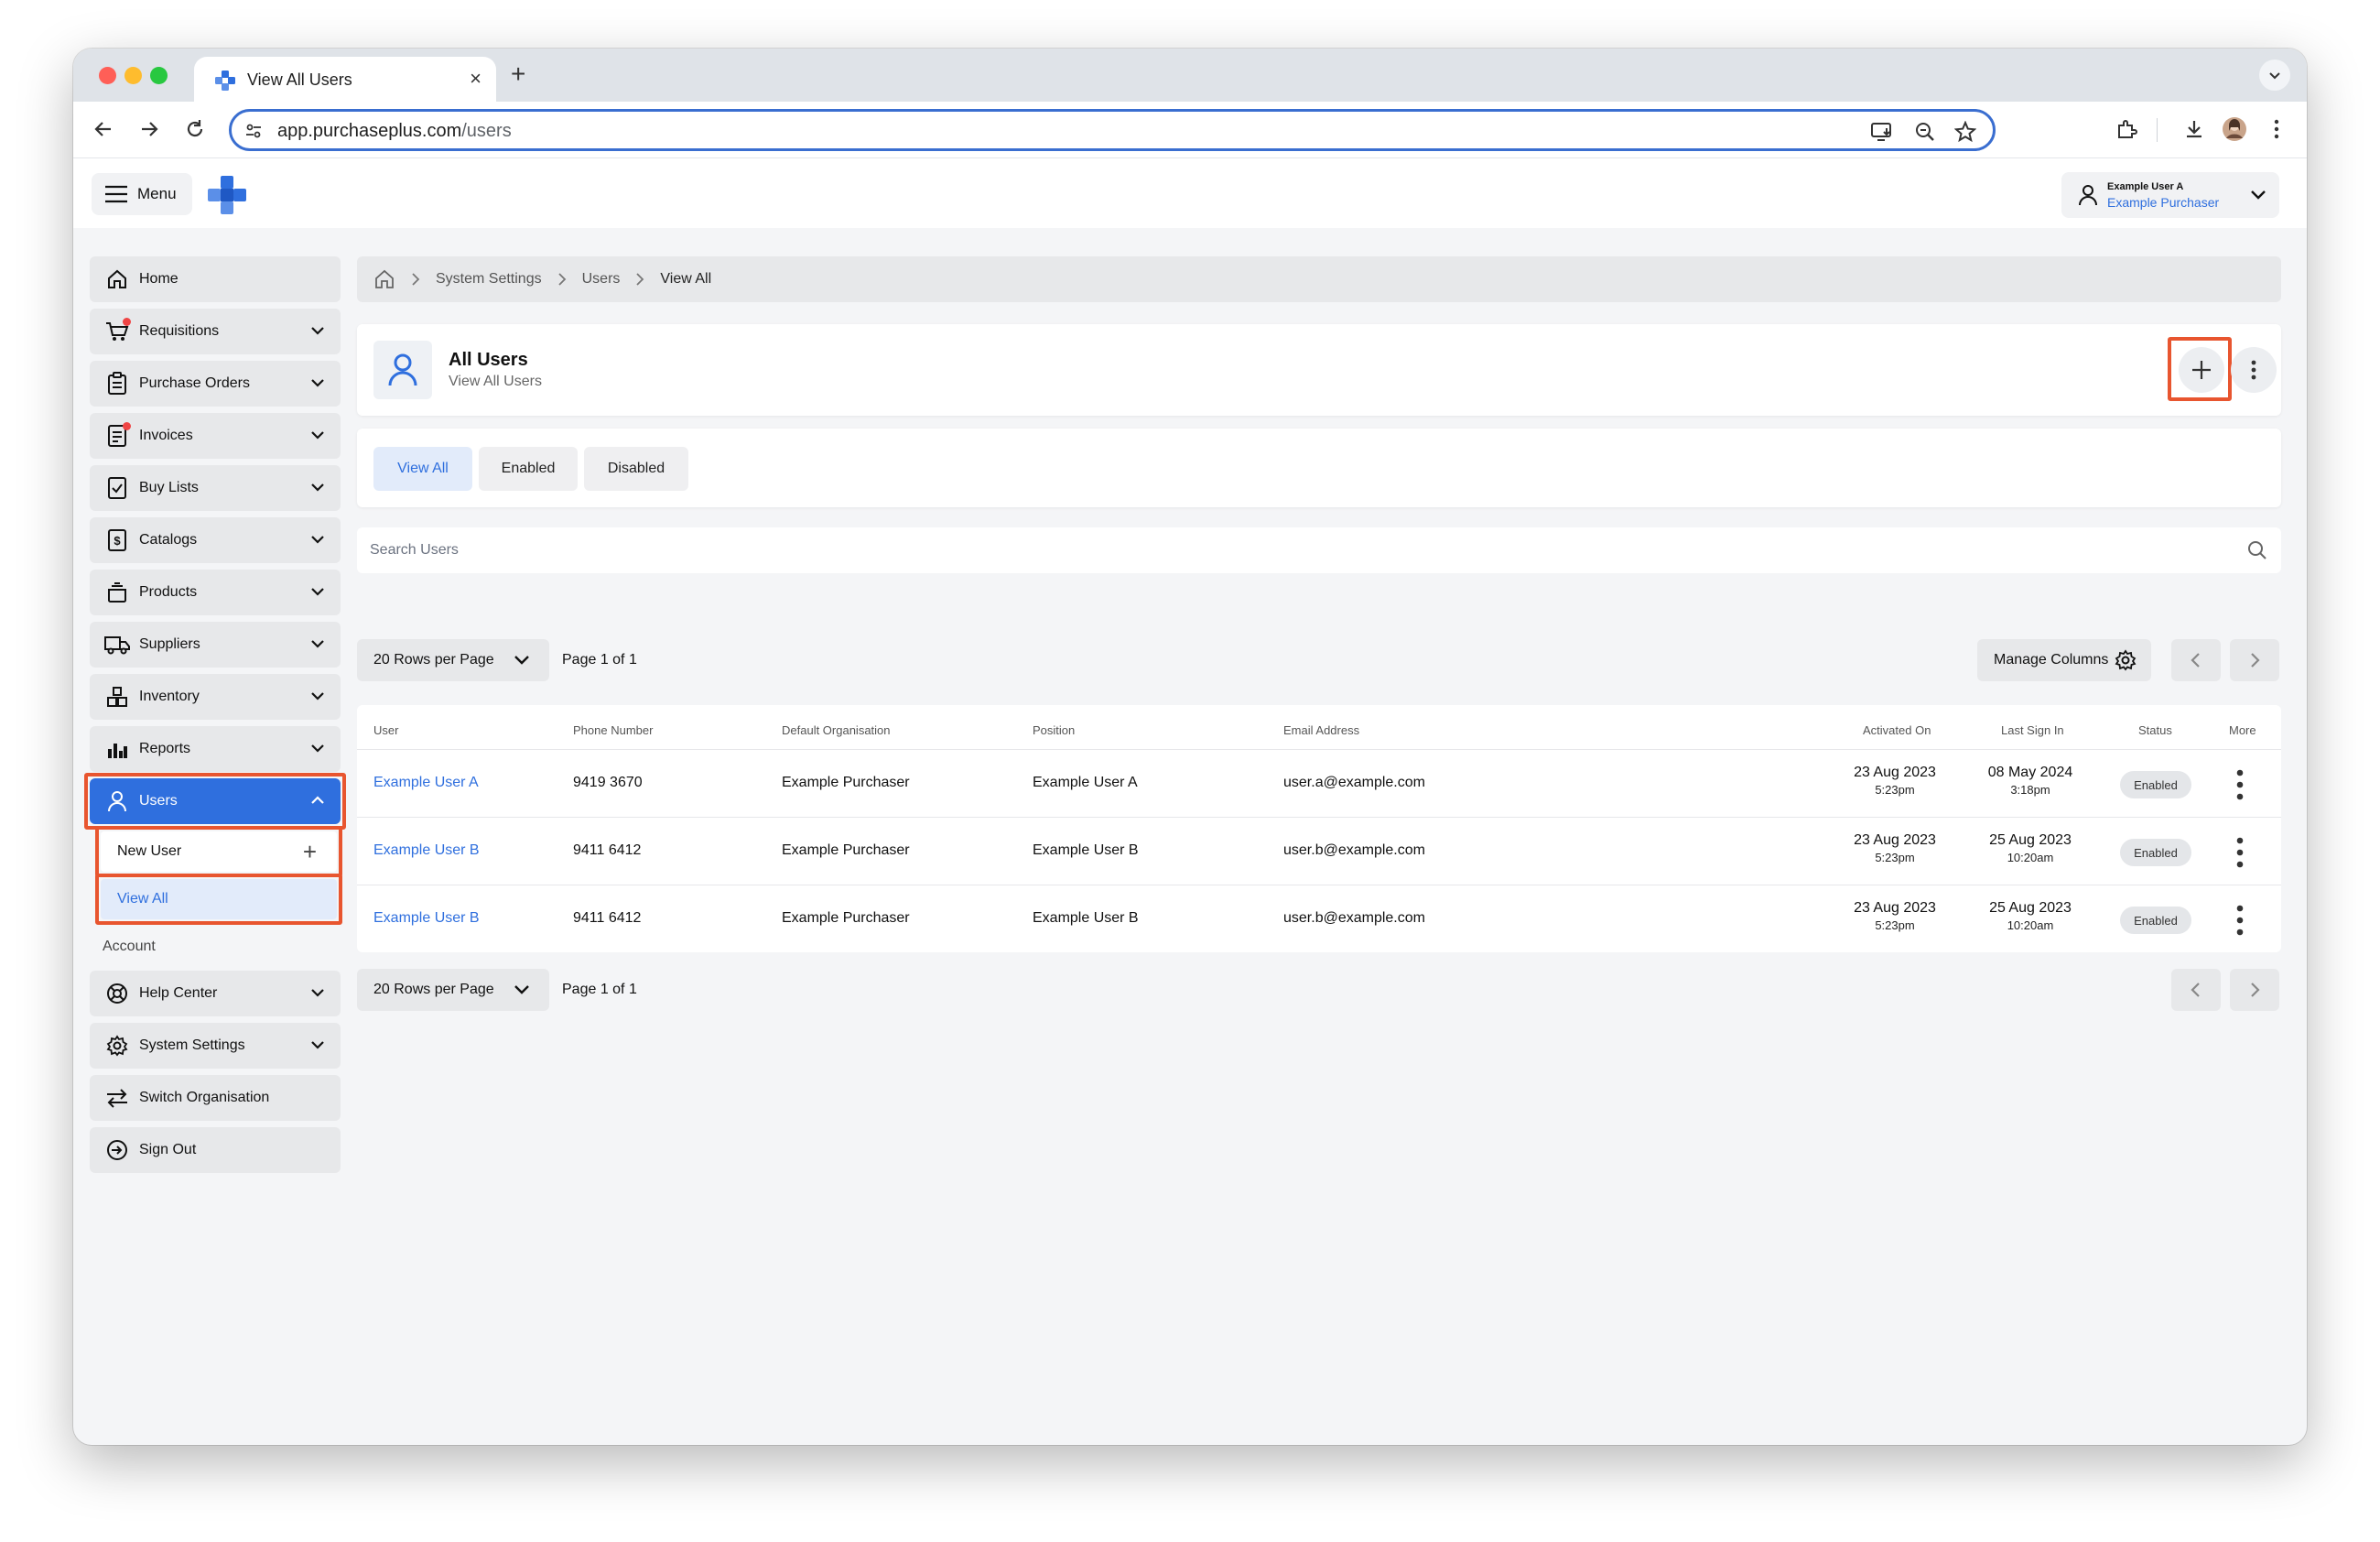 The width and height of the screenshot is (2380, 1542). I want to click on downloads-button, so click(2194, 129).